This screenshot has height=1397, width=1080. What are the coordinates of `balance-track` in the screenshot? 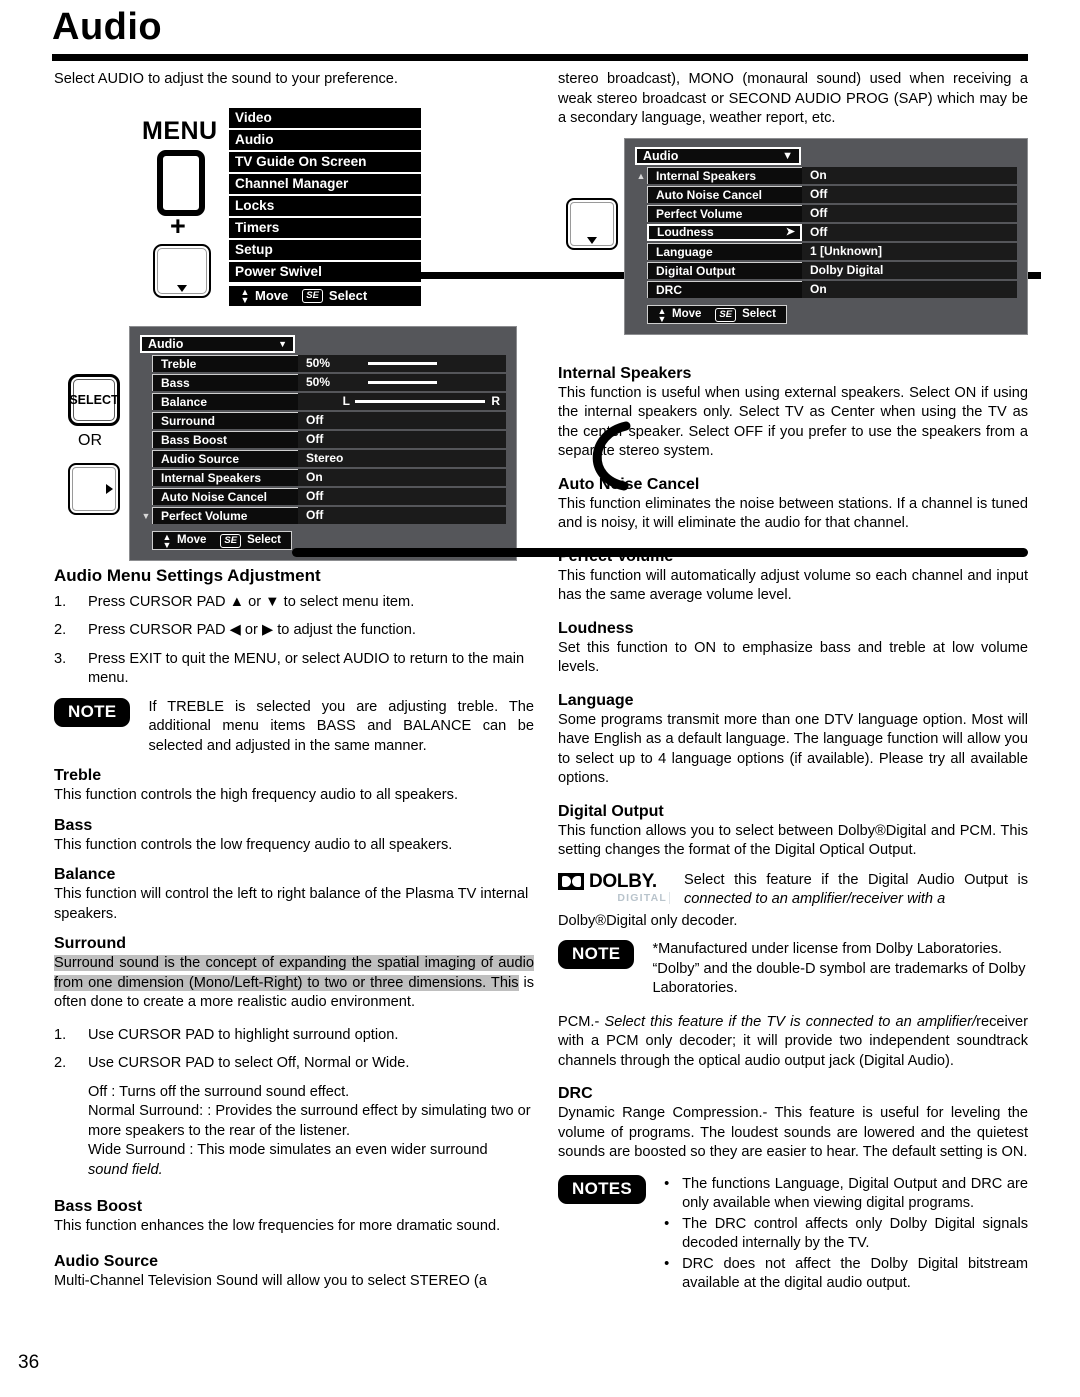 It's located at (423, 401).